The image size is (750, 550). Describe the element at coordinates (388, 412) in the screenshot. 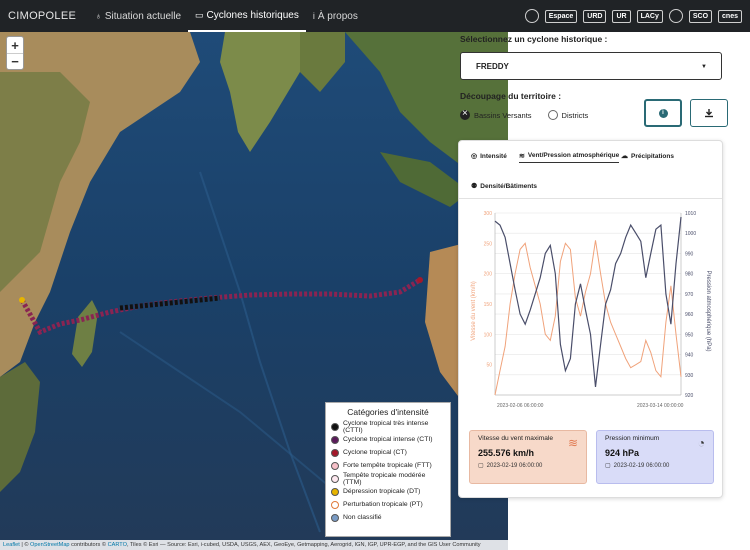

I see `legend-title: Catégories d'intensité` at that location.